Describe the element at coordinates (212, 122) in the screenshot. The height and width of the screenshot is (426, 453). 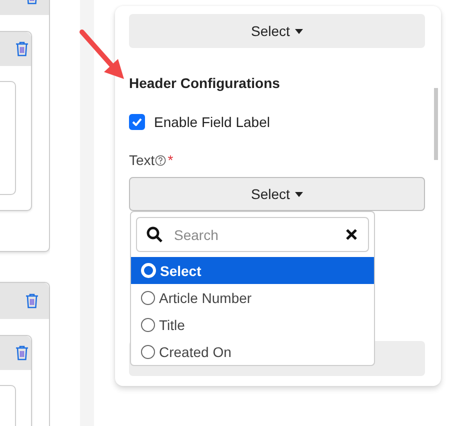
I see `checkbox-label: Enable Field Label` at that location.